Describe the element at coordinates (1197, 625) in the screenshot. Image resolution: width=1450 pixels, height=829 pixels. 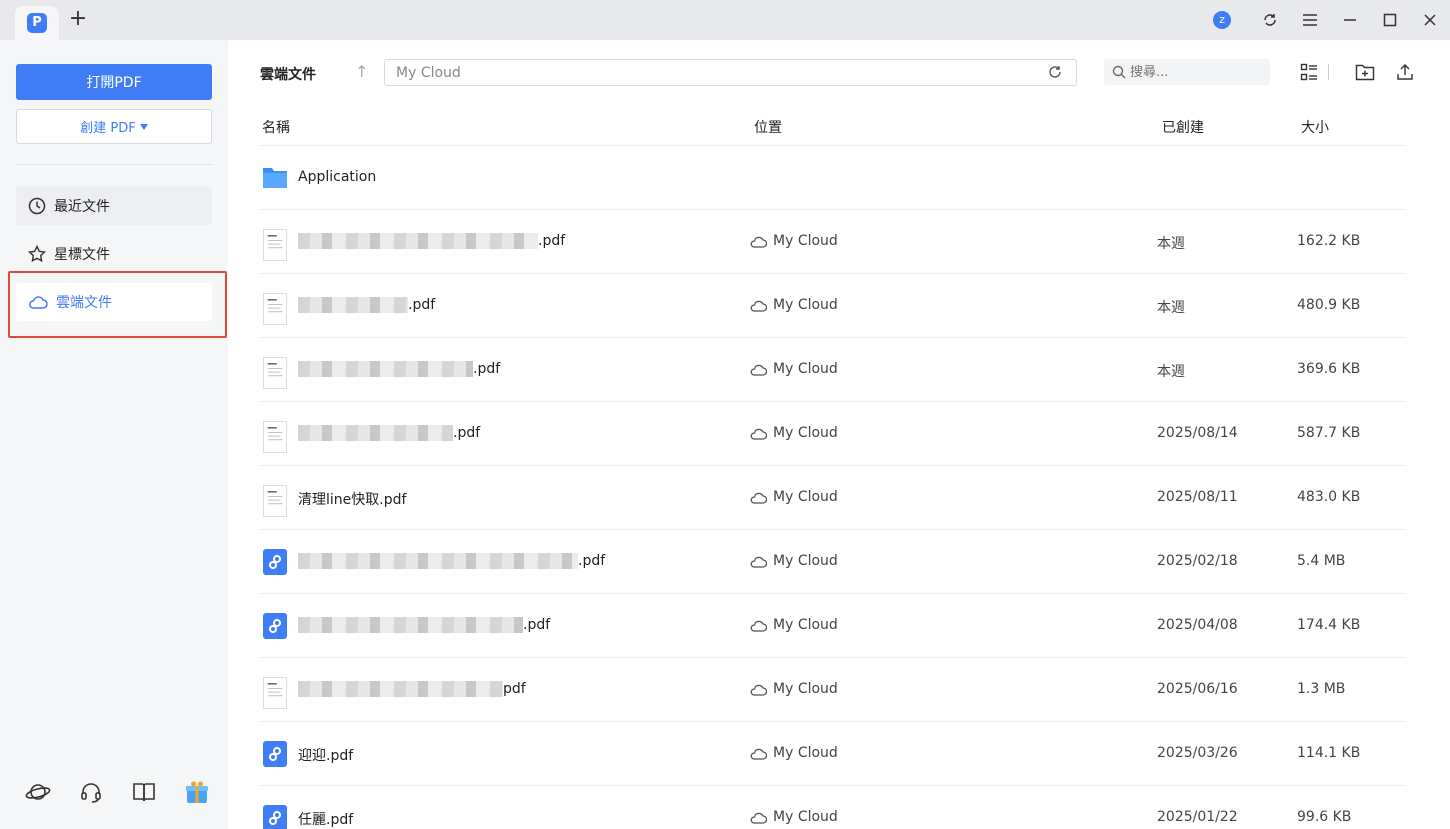
I see `file-created: 2025/04/08` at that location.